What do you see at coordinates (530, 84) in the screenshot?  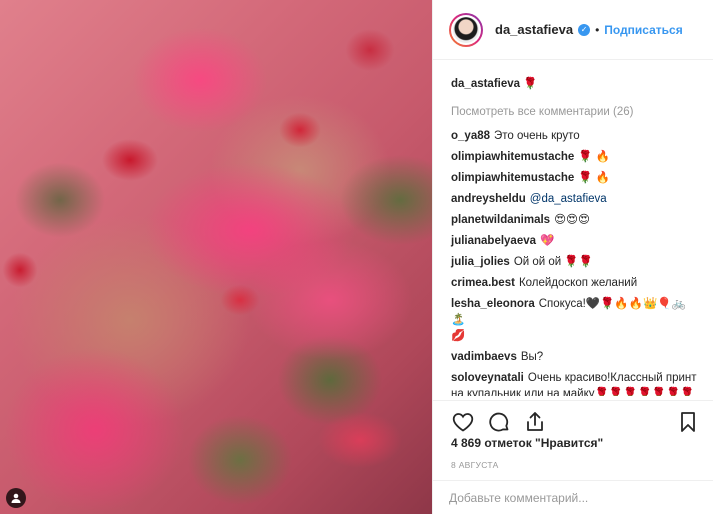 I see `caption-text: 🌹` at bounding box center [530, 84].